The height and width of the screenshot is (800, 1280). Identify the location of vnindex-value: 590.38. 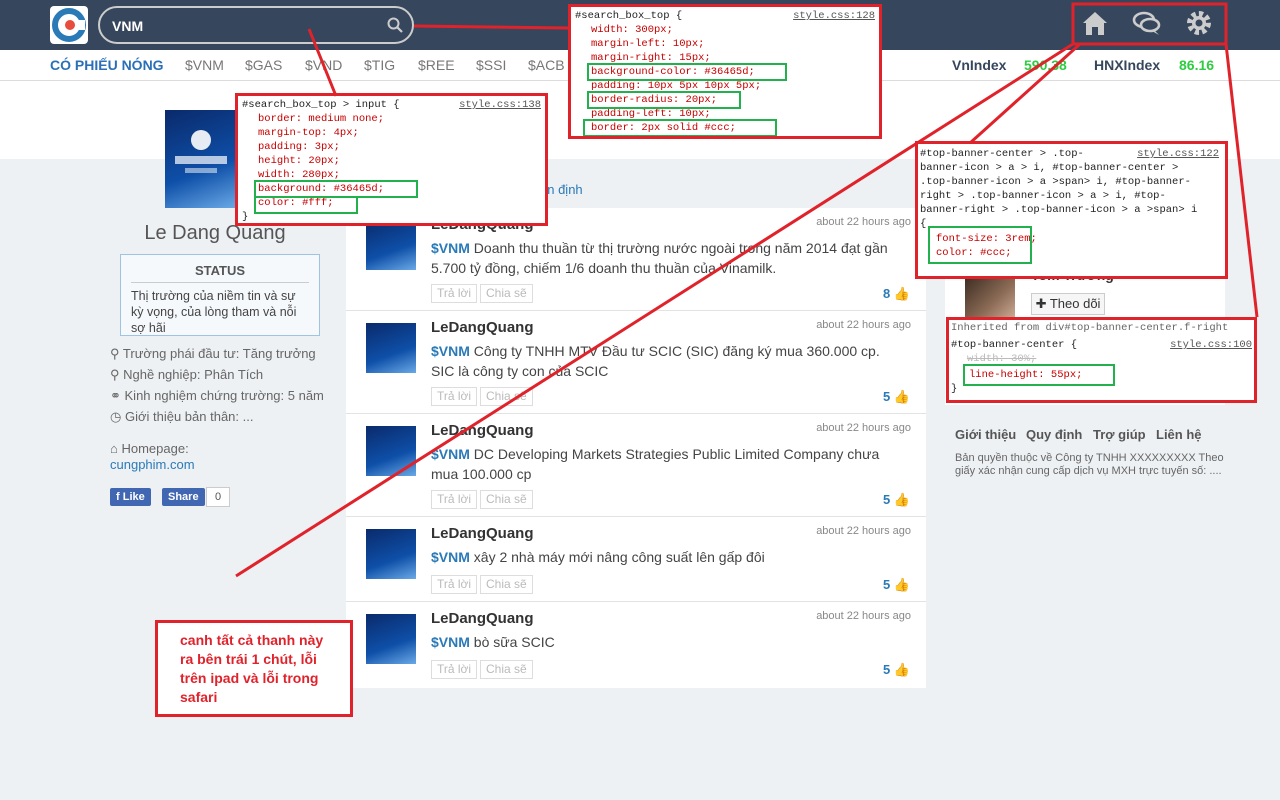
(1045, 65).